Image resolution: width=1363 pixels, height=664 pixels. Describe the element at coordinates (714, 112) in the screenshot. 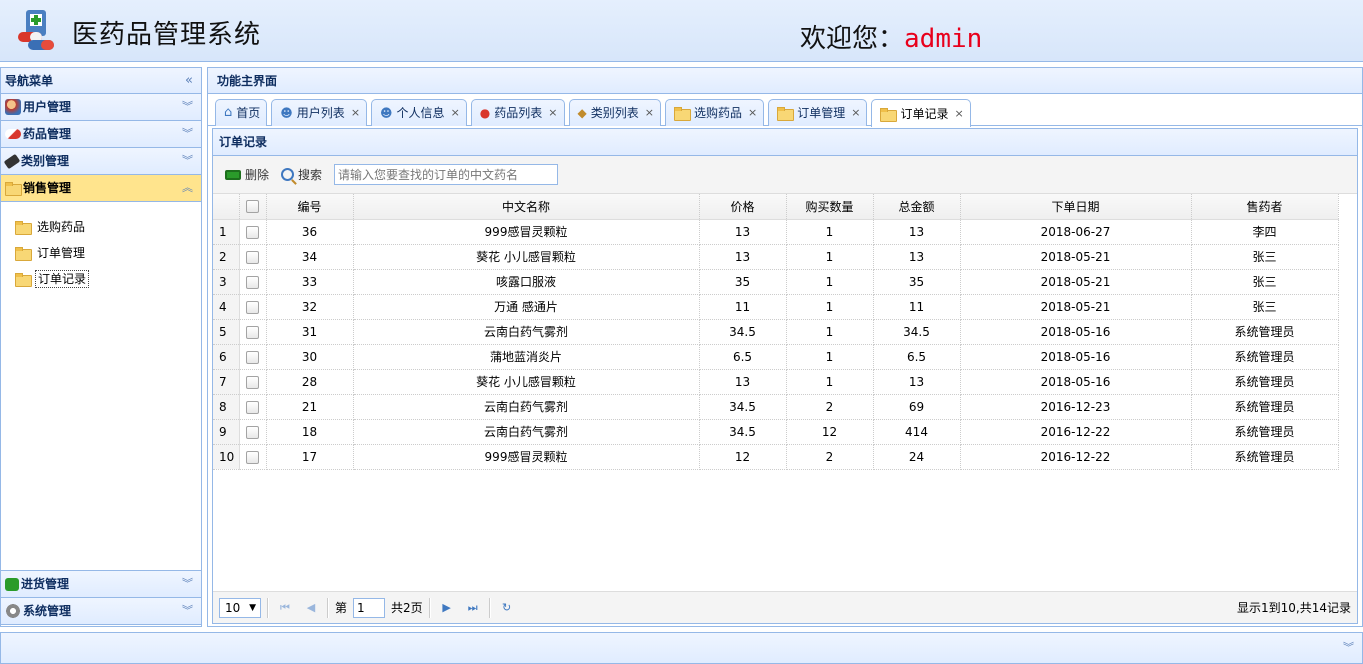

I see `tab-select-medicine: 选购药品 ×` at that location.